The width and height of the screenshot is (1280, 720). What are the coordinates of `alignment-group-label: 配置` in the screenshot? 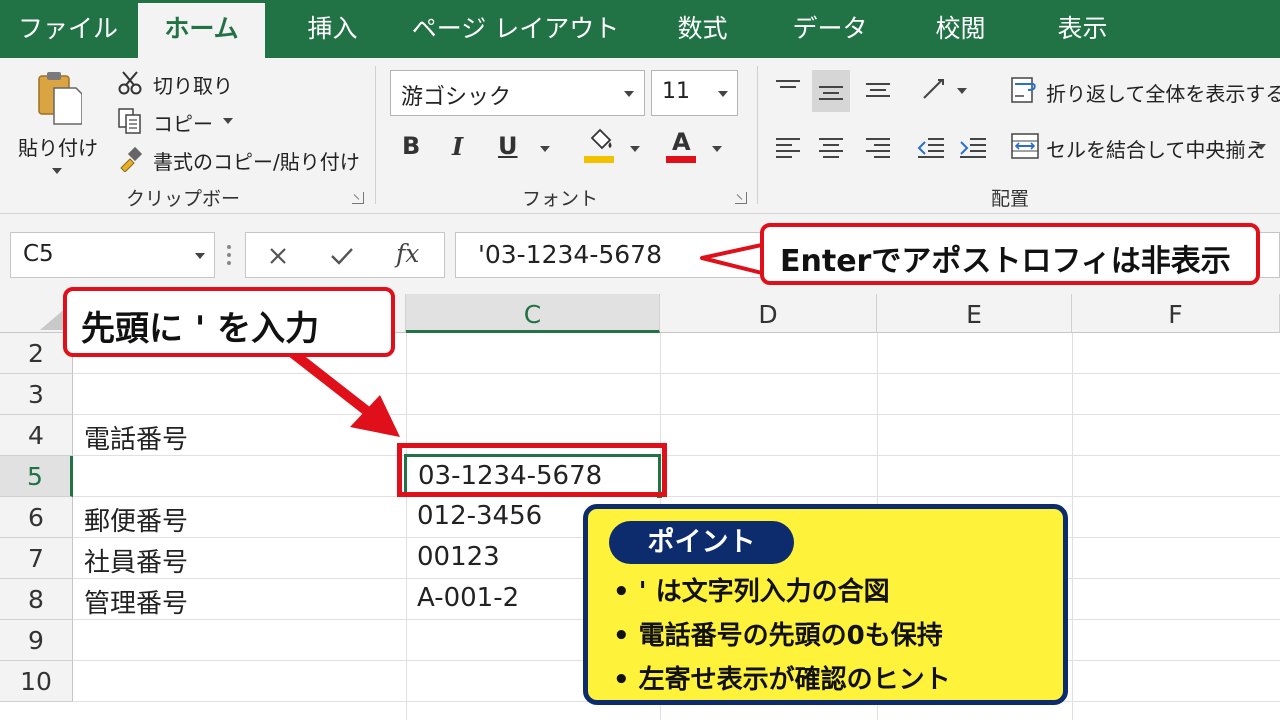 It's located at (1009, 199).